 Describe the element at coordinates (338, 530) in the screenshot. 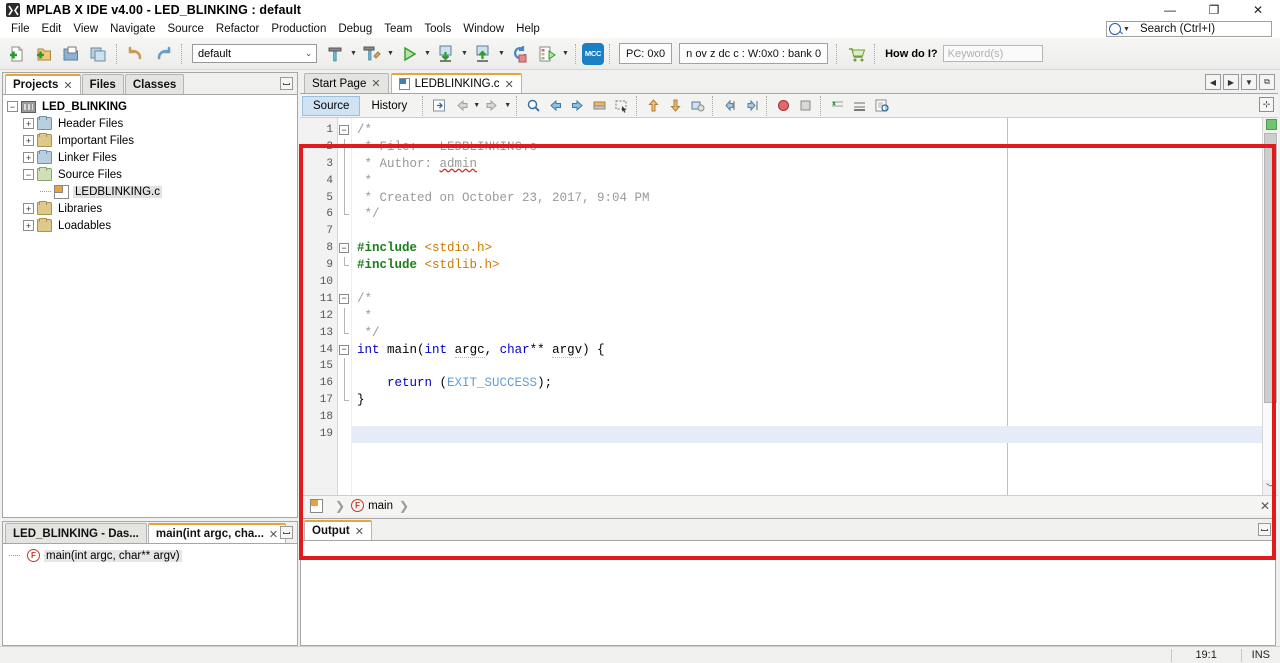

I see `tab-output: Output ✕` at that location.